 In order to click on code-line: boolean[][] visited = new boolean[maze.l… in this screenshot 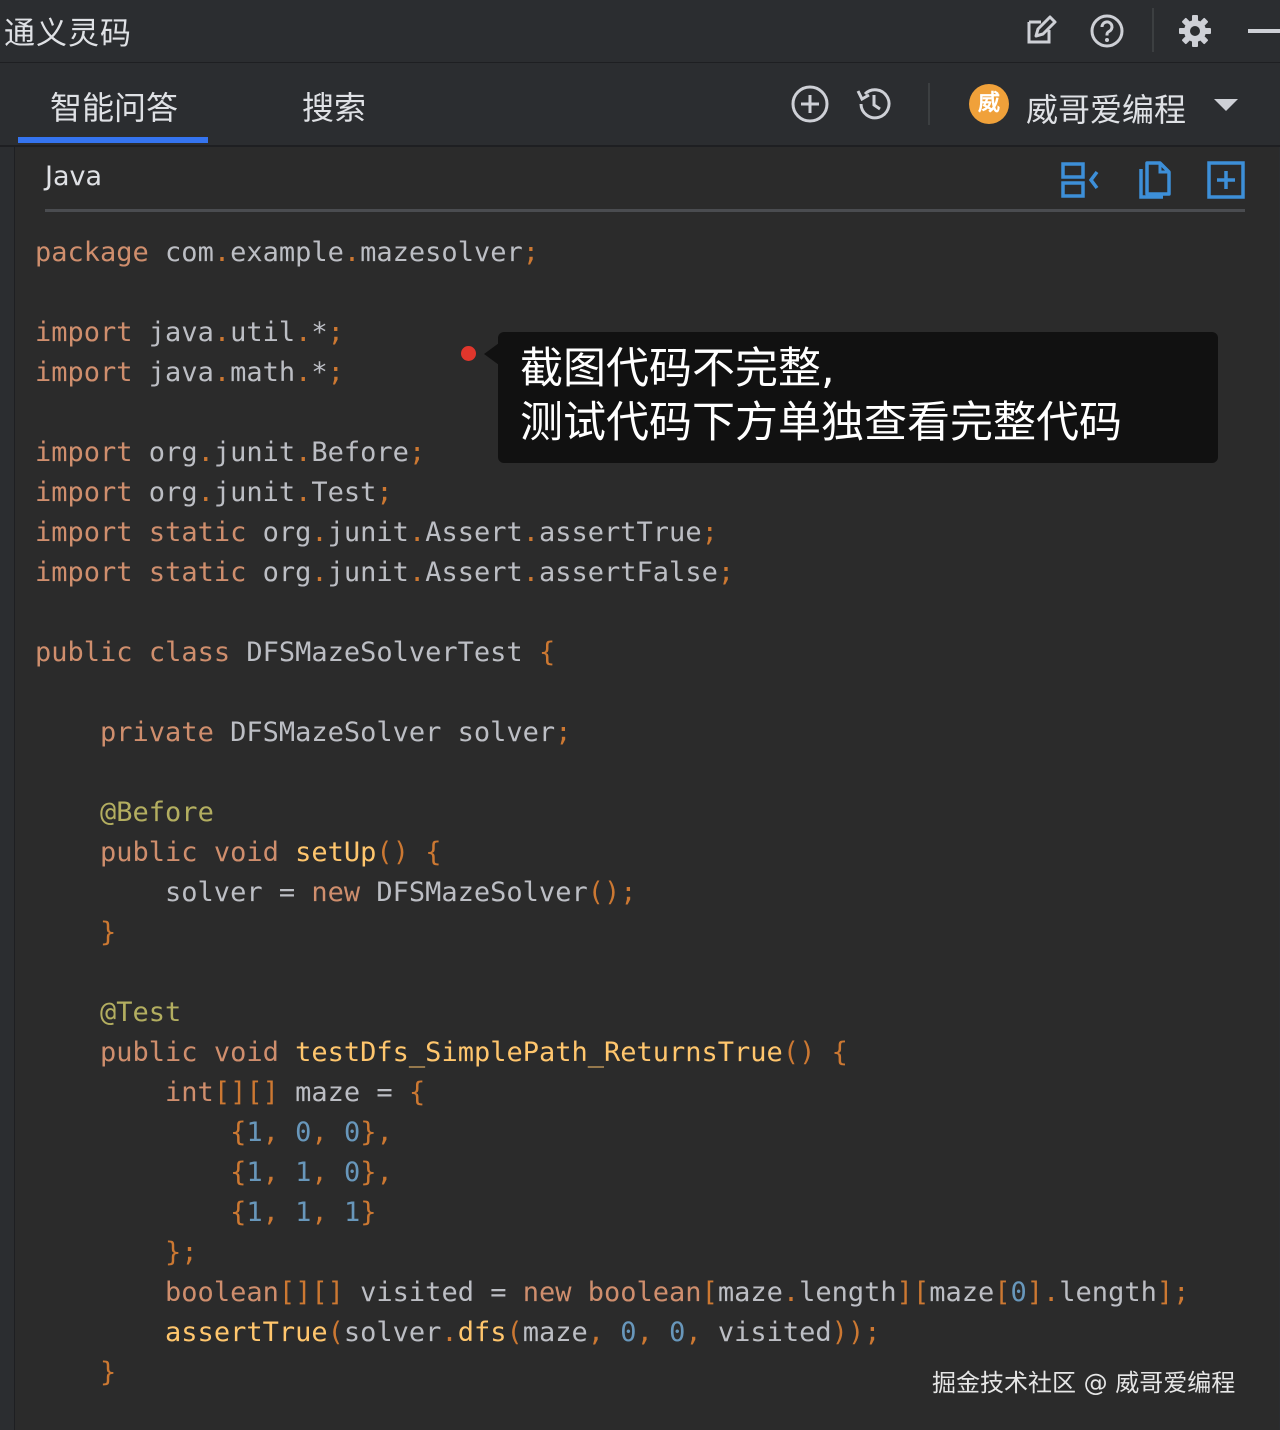, I will do `click(677, 1292)`.